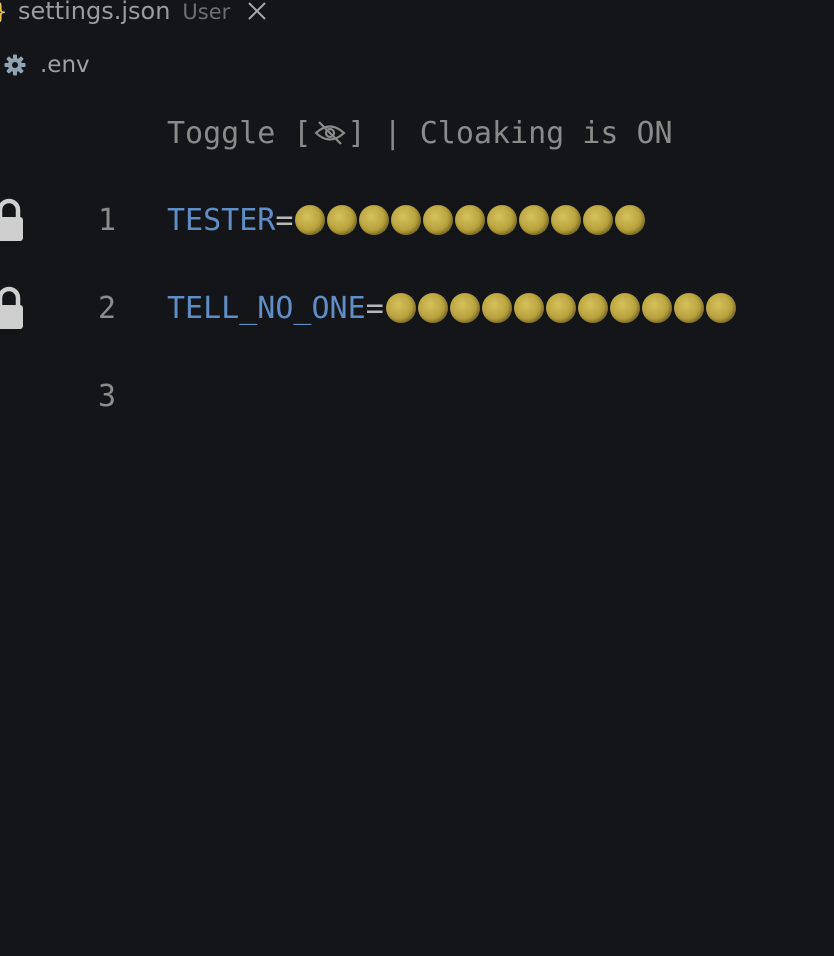 The height and width of the screenshot is (956, 834). I want to click on code-line: TELL_NO_ONE =, so click(452, 308).